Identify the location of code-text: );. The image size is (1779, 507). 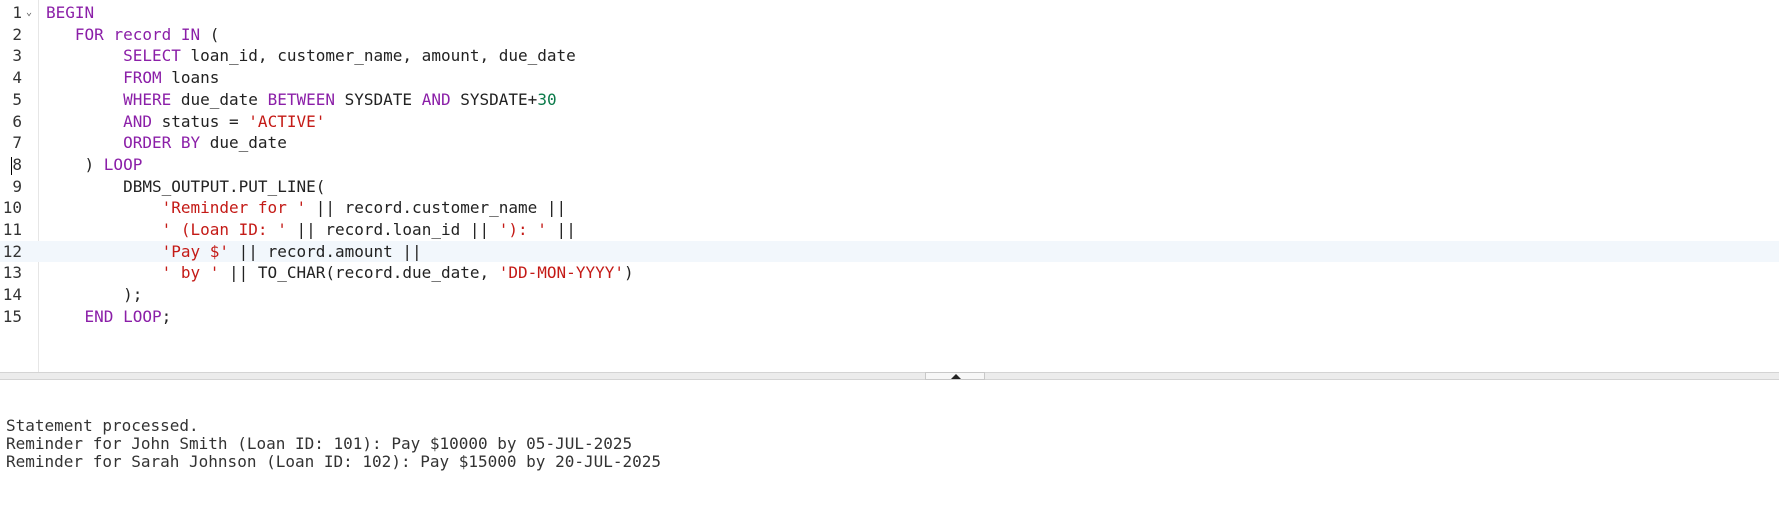
(94, 295).